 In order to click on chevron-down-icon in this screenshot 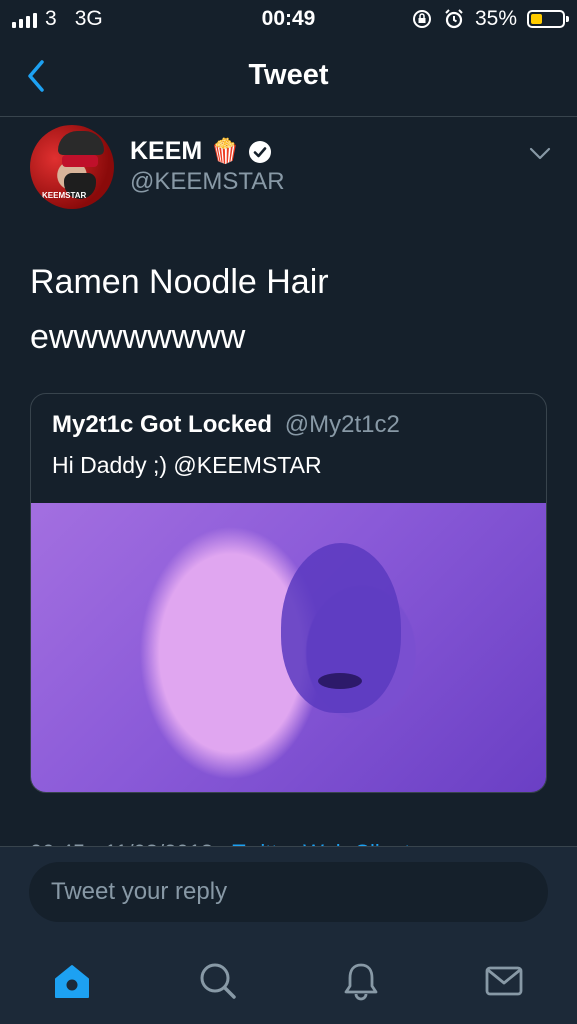, I will do `click(540, 154)`.